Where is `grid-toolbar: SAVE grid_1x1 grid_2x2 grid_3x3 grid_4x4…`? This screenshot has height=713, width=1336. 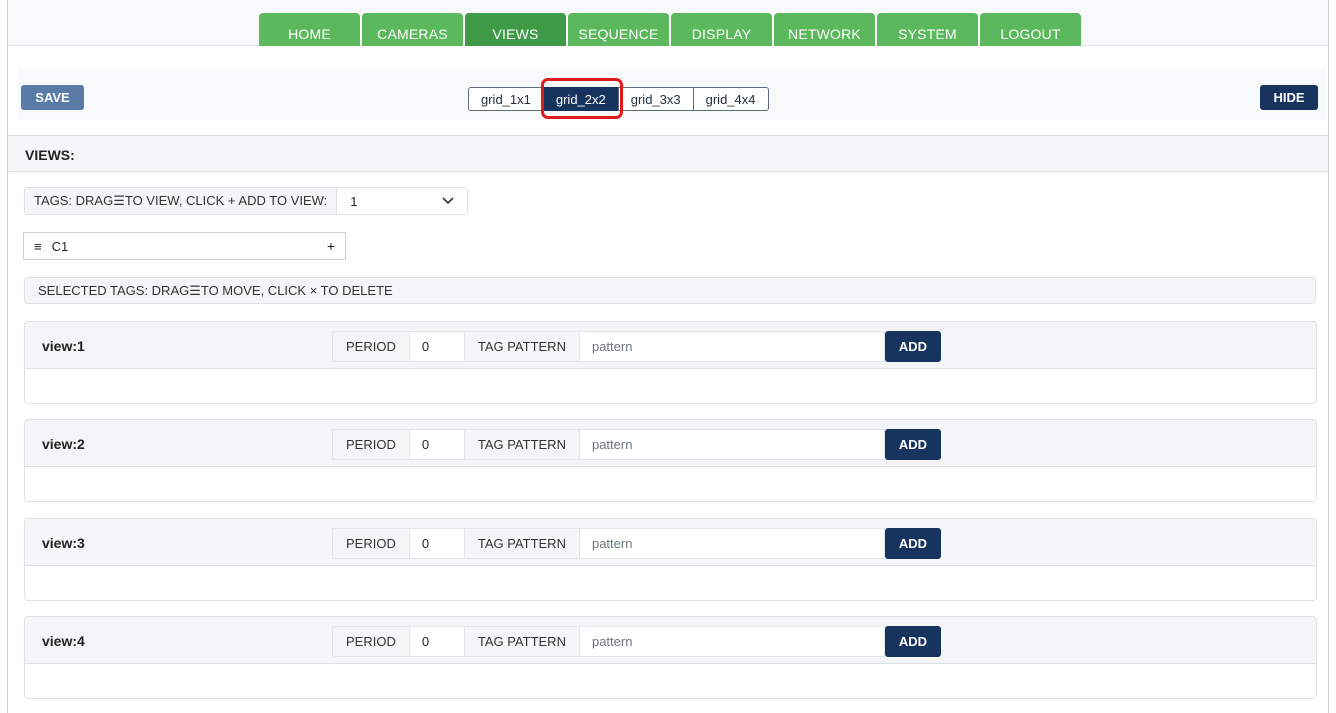 grid-toolbar: SAVE grid_1x1 grid_2x2 grid_3x3 grid_4x4… is located at coordinates (672, 94).